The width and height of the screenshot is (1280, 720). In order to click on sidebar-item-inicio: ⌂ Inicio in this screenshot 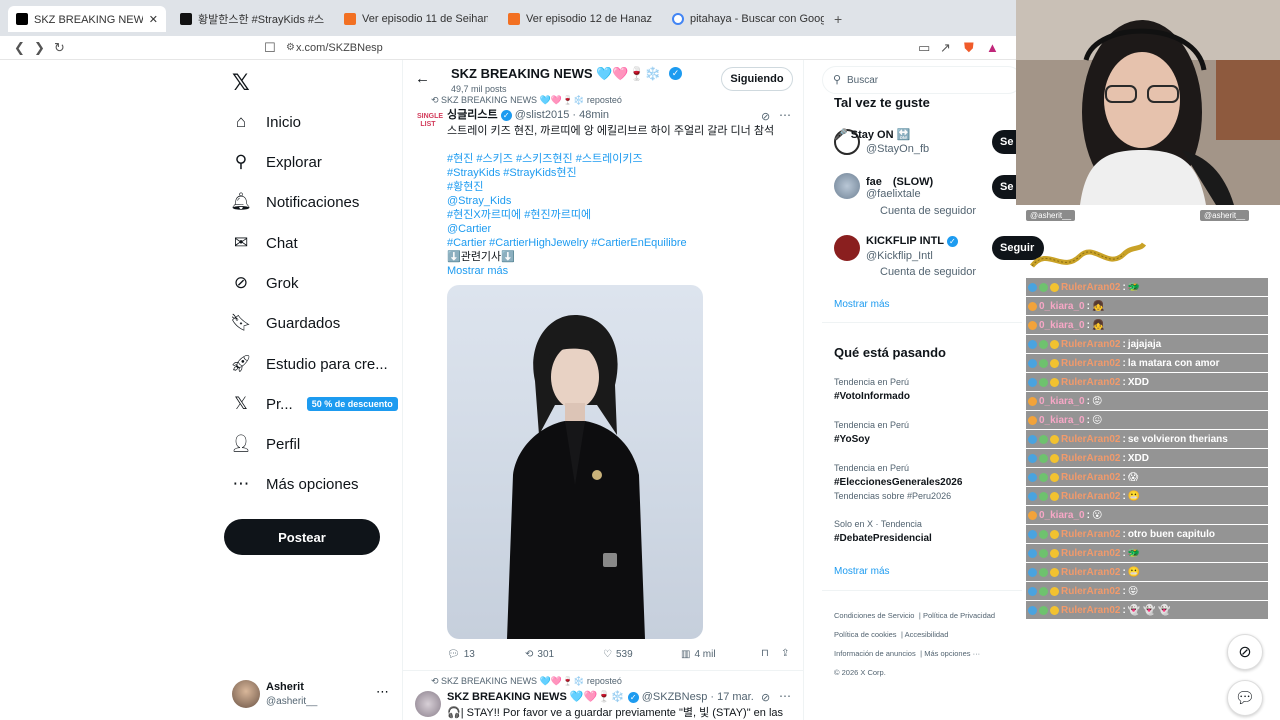, I will do `click(265, 122)`.